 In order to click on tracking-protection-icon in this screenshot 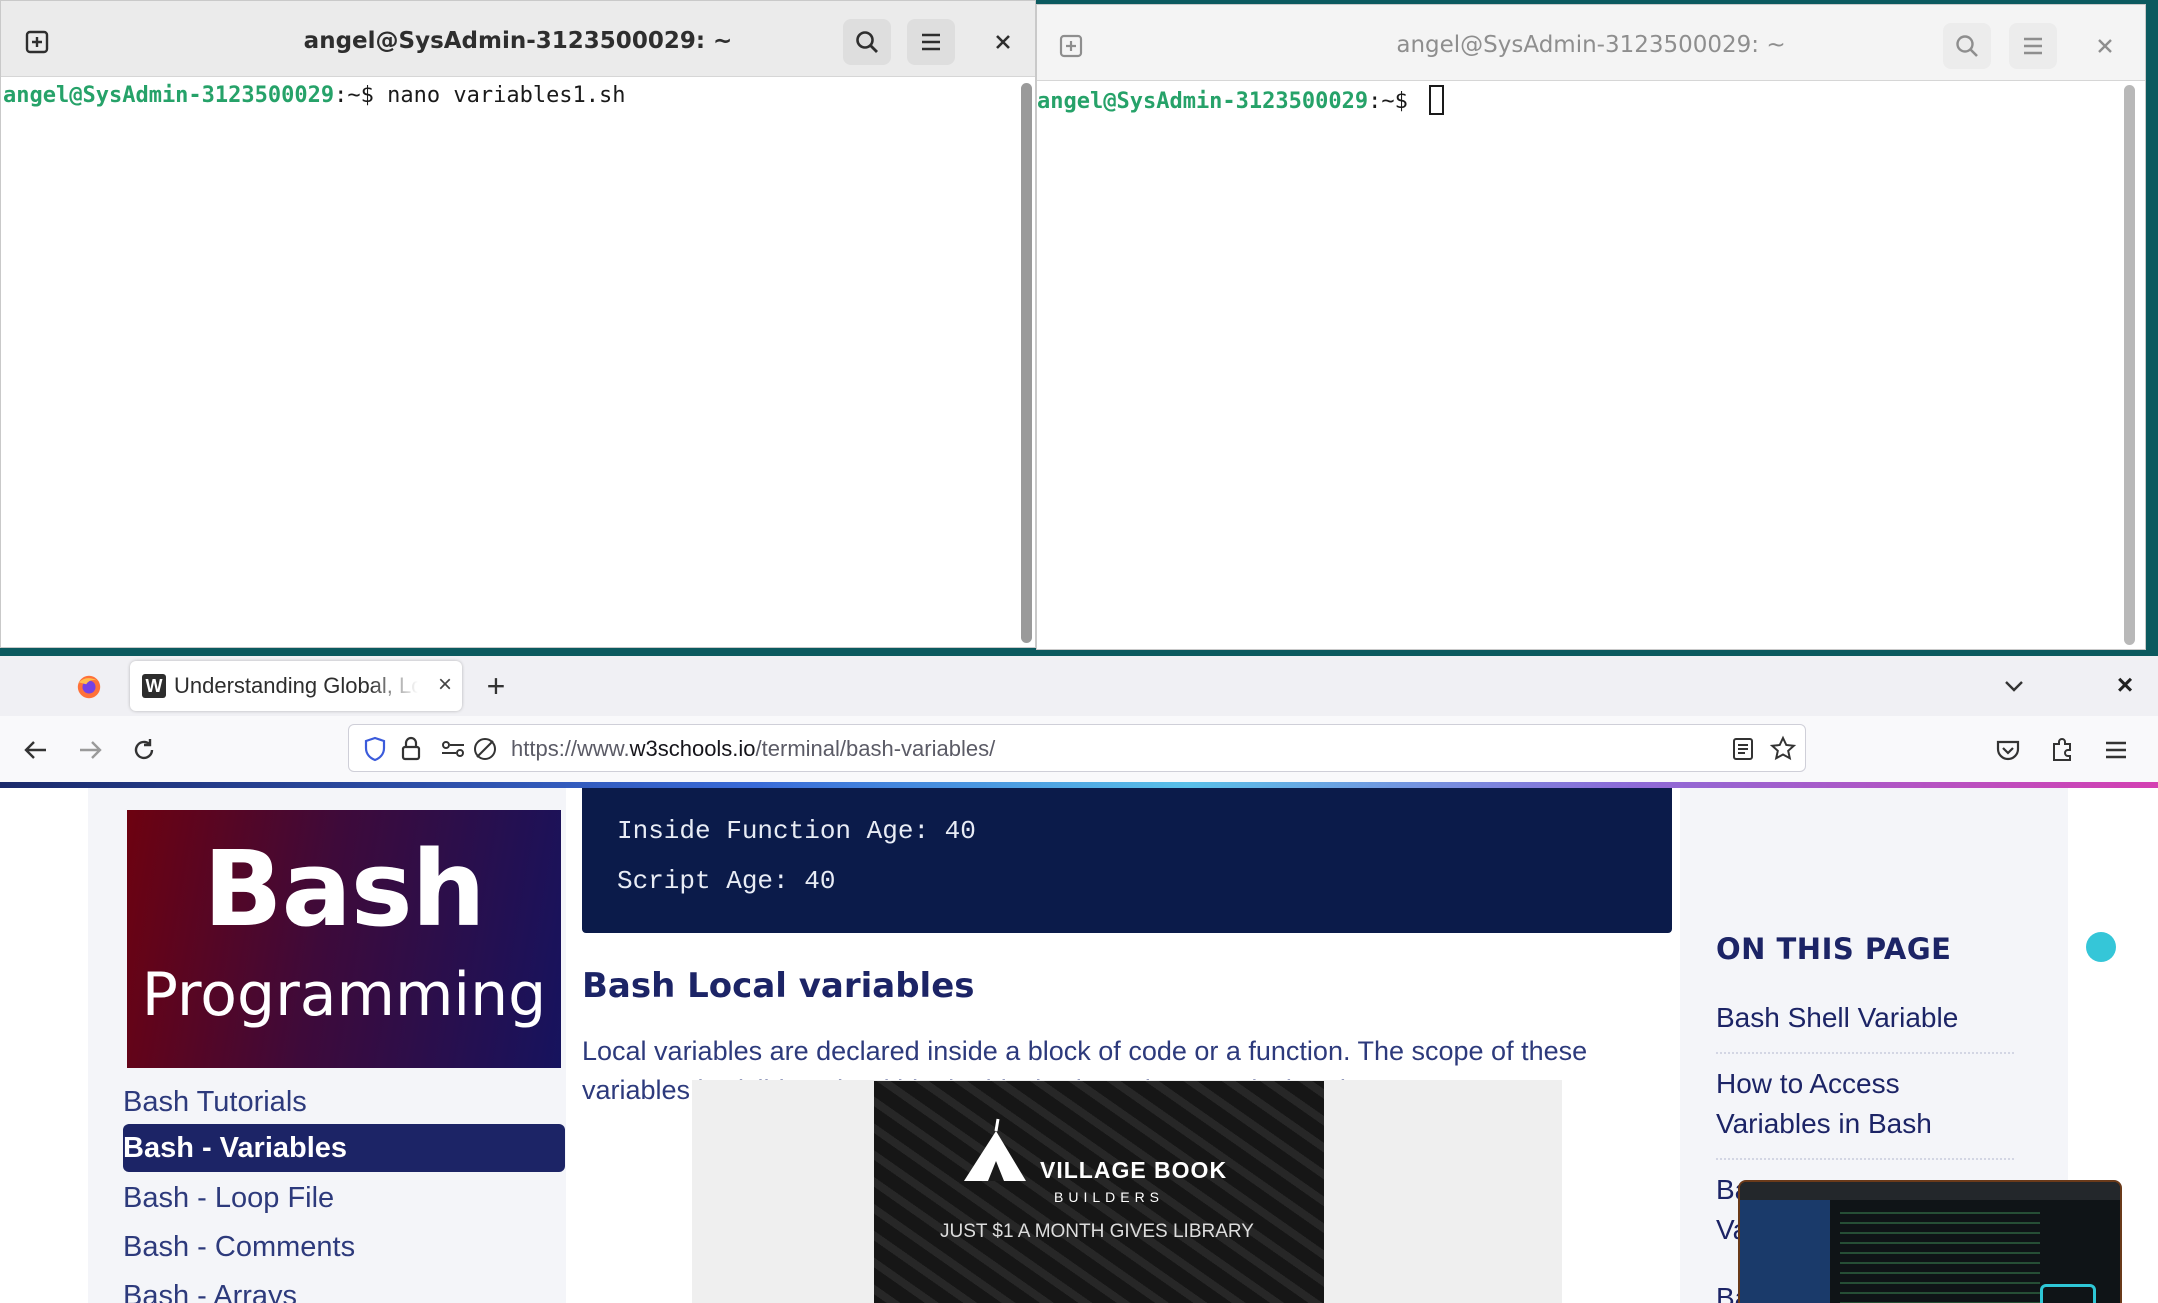, I will do `click(375, 749)`.